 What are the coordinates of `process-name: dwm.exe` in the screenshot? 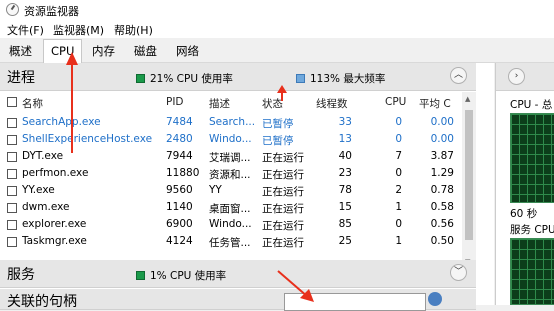 It's located at (46, 207).